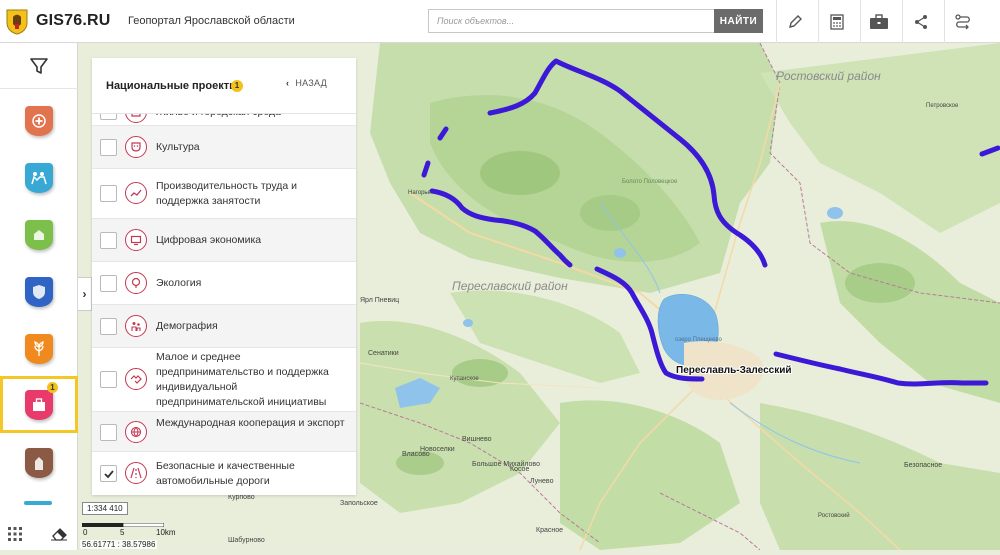  I want to click on checkmark-icon, so click(108, 473).